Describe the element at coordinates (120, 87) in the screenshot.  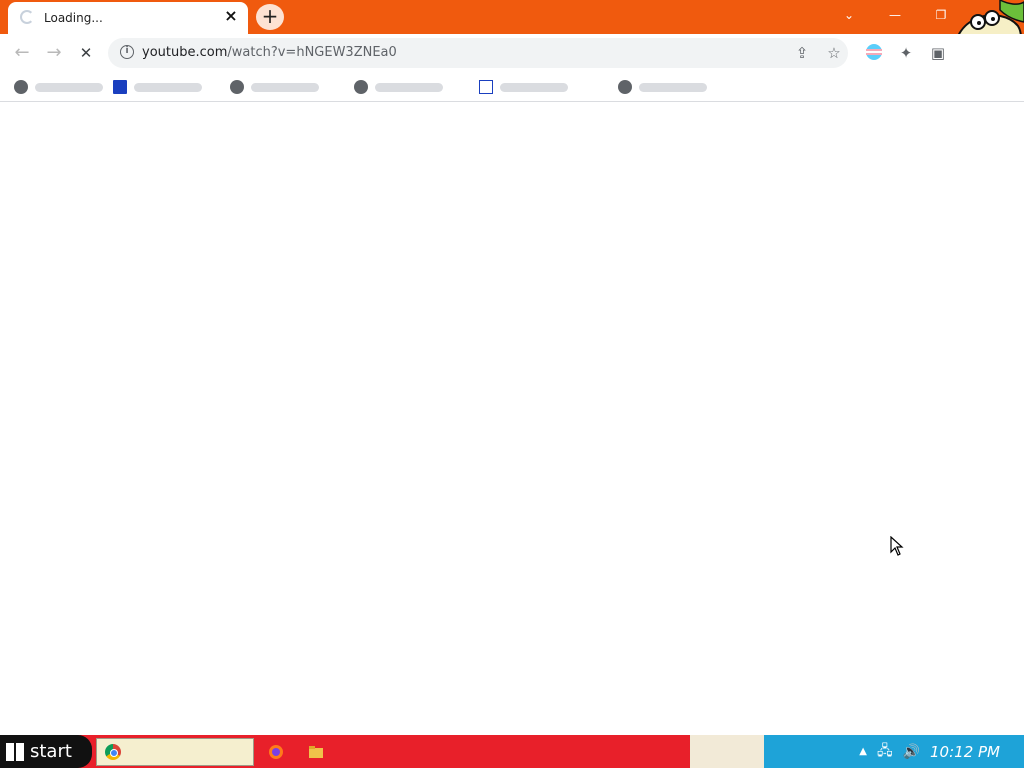
I see `mf-icon` at that location.